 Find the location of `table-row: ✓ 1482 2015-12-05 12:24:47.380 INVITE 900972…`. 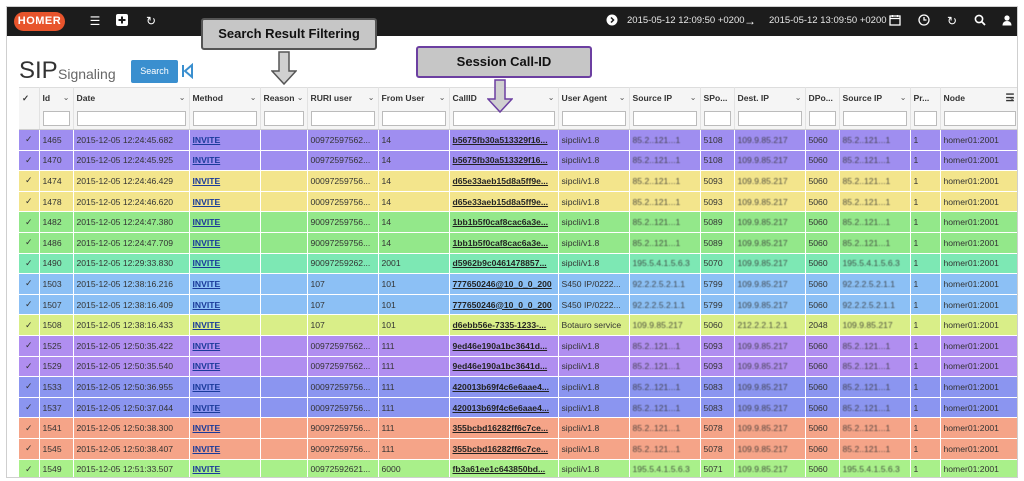

table-row: ✓ 1482 2015-12-05 12:24:47.380 INVITE 900972… is located at coordinates (518, 222).